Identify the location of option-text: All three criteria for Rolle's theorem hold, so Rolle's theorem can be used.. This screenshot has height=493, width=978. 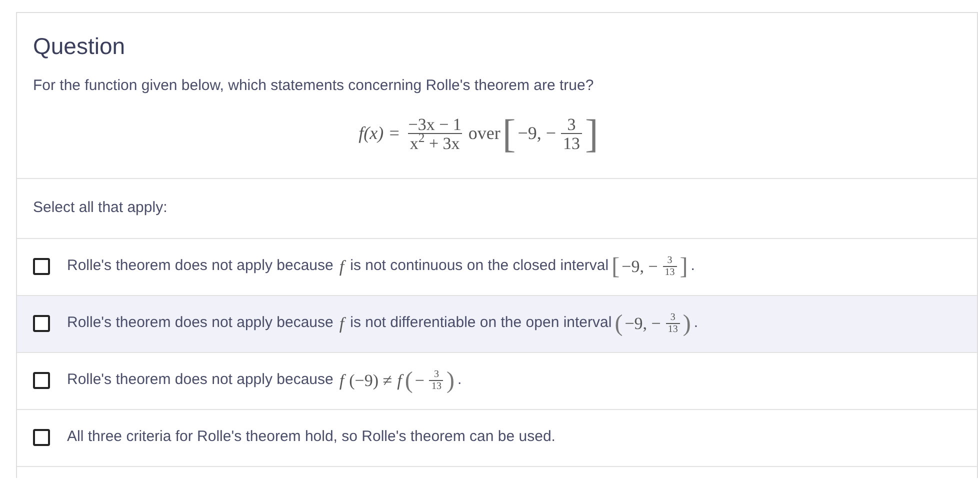
(311, 437).